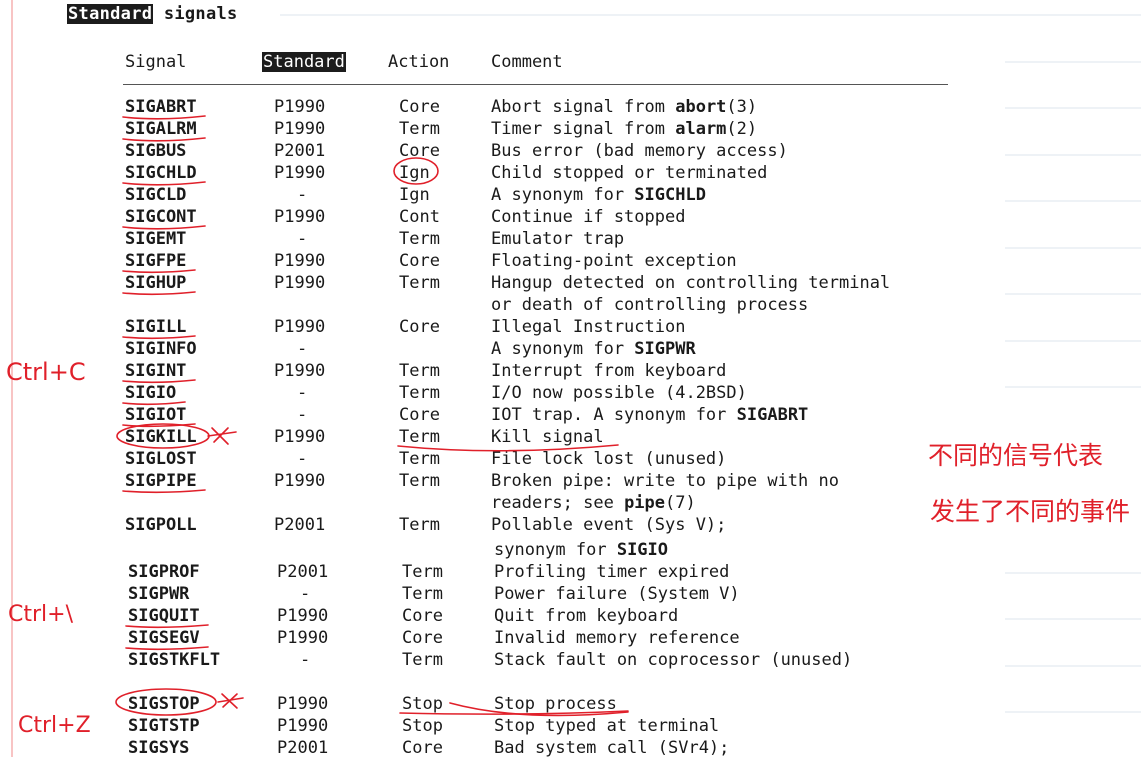  I want to click on signal-comment: Broken pipe: write to pipe with no, so click(665, 481).